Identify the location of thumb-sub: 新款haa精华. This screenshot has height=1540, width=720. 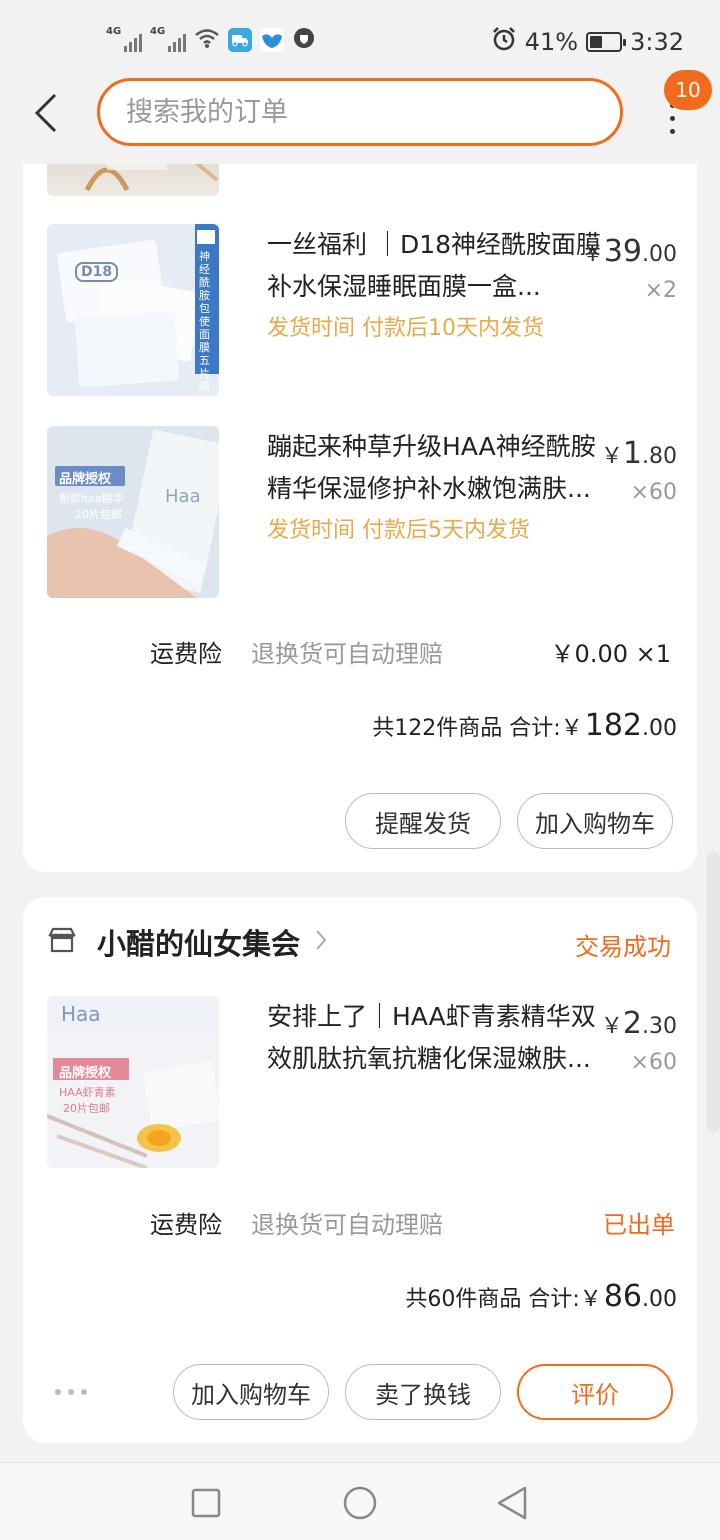
(91, 498).